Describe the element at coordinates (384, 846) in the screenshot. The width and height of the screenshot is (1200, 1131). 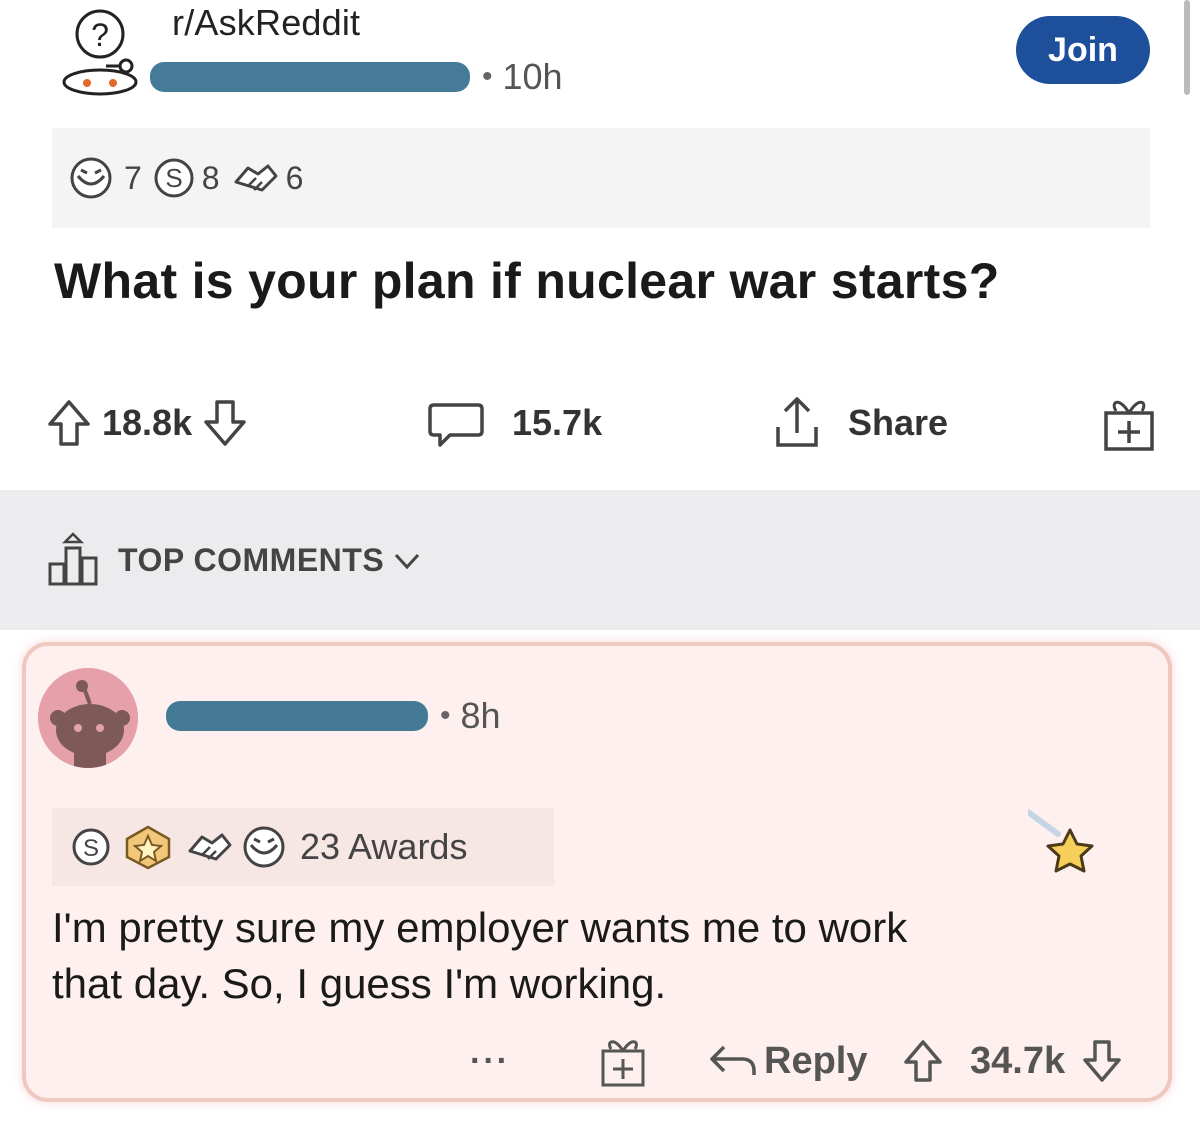
I see `awards-count-label: 23 Awards` at that location.